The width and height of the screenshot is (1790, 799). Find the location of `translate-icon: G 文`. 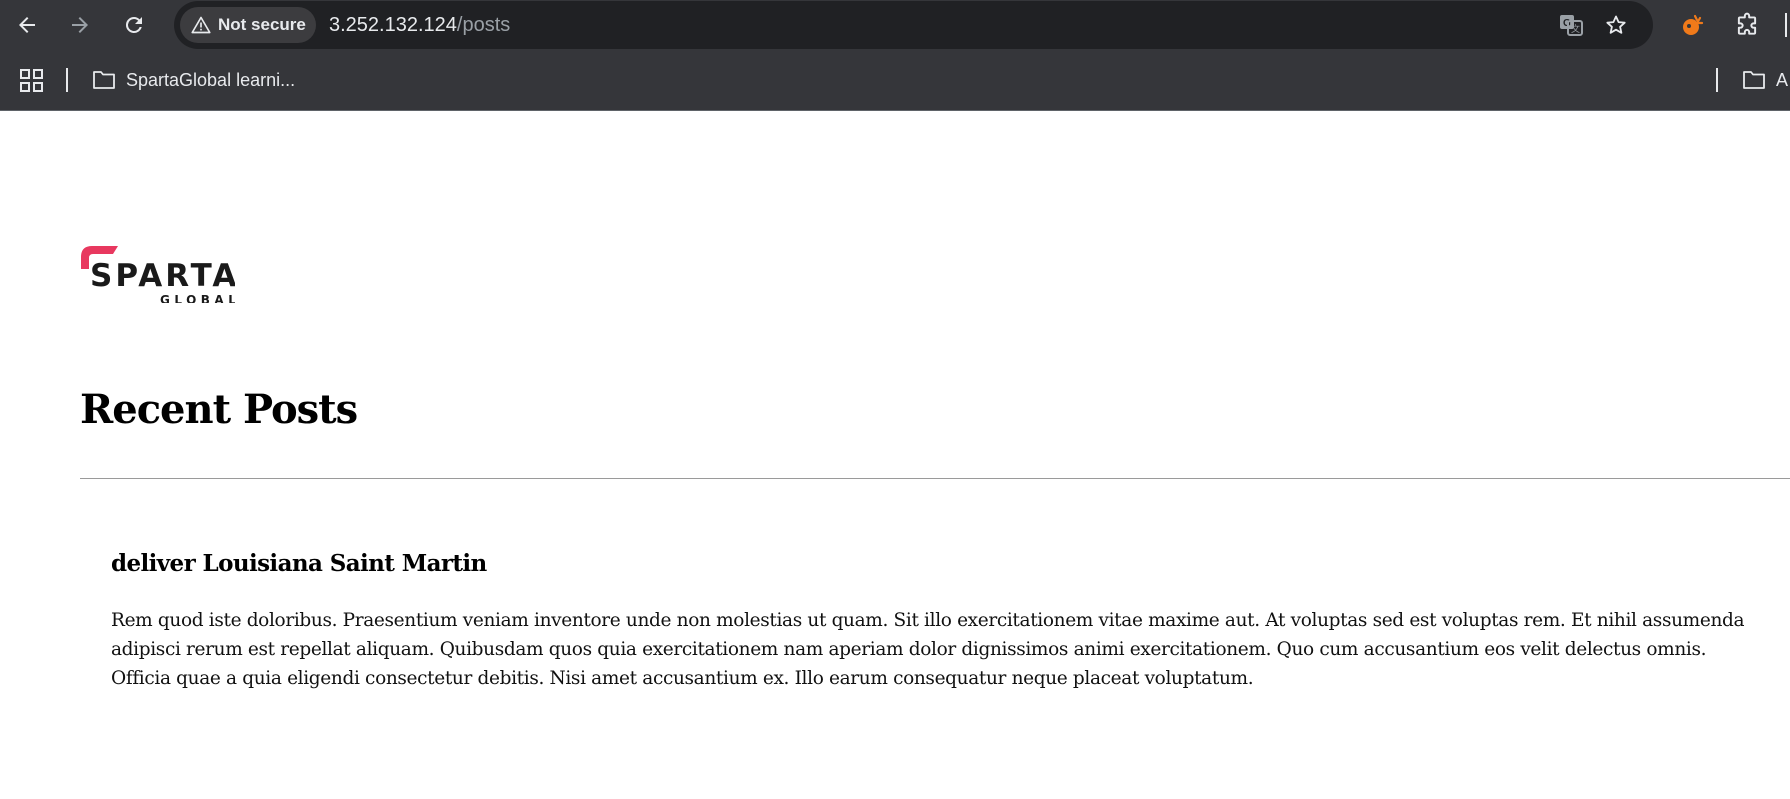

translate-icon: G 文 is located at coordinates (1571, 25).